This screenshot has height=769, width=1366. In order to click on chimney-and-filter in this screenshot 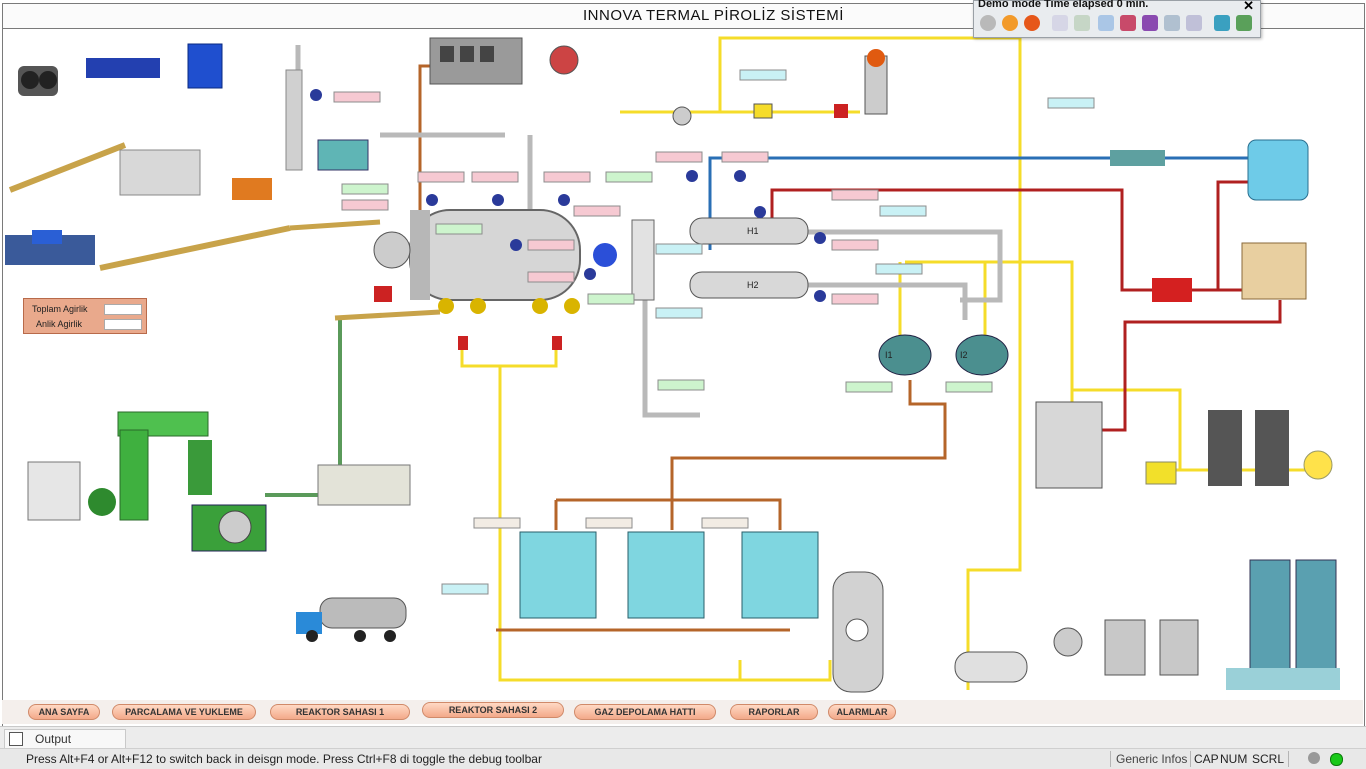, I will do `click(432, 104)`.